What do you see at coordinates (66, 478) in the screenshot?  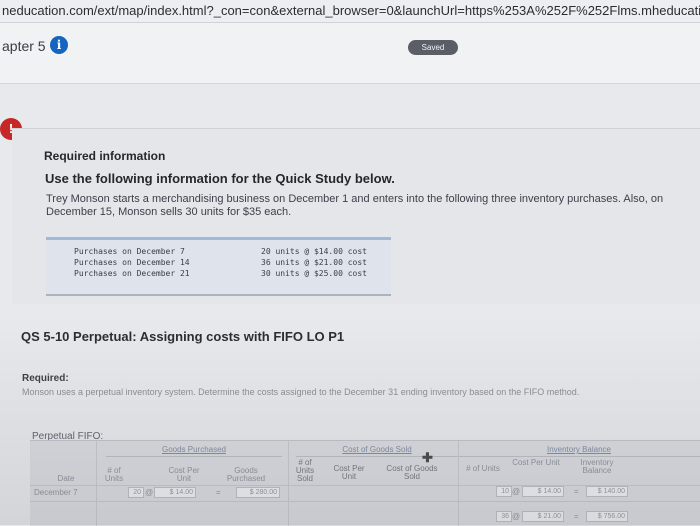 I see `date-column-header: Date` at bounding box center [66, 478].